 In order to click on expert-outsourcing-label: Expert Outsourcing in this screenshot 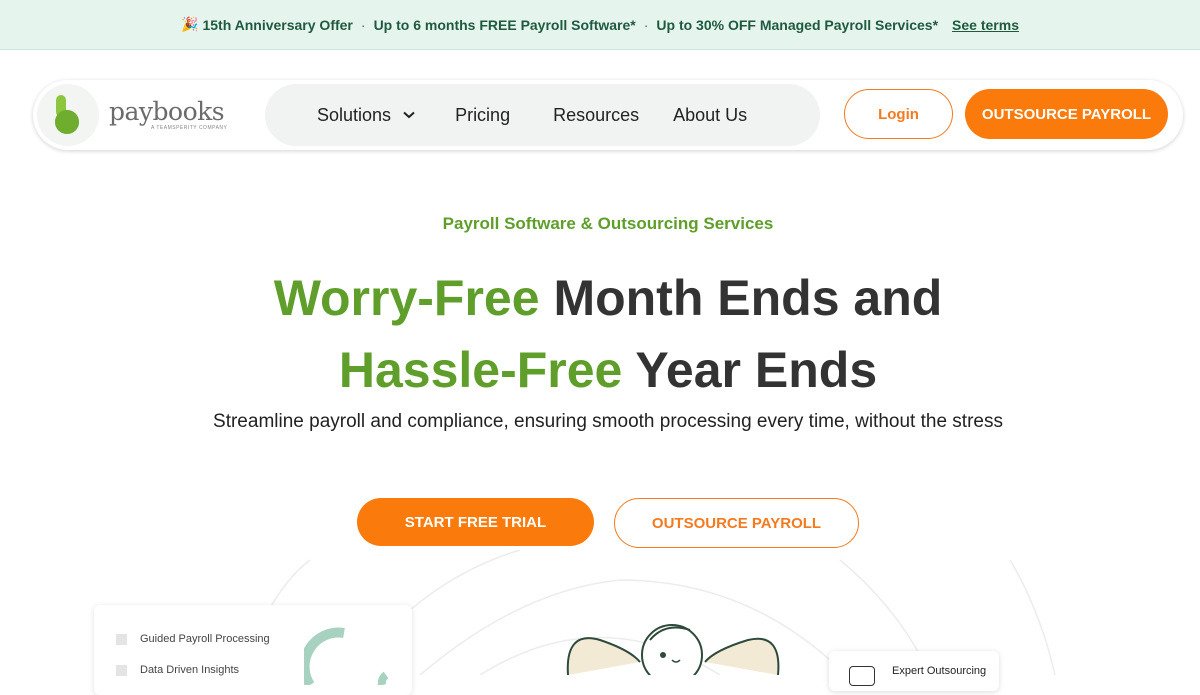, I will do `click(939, 671)`.